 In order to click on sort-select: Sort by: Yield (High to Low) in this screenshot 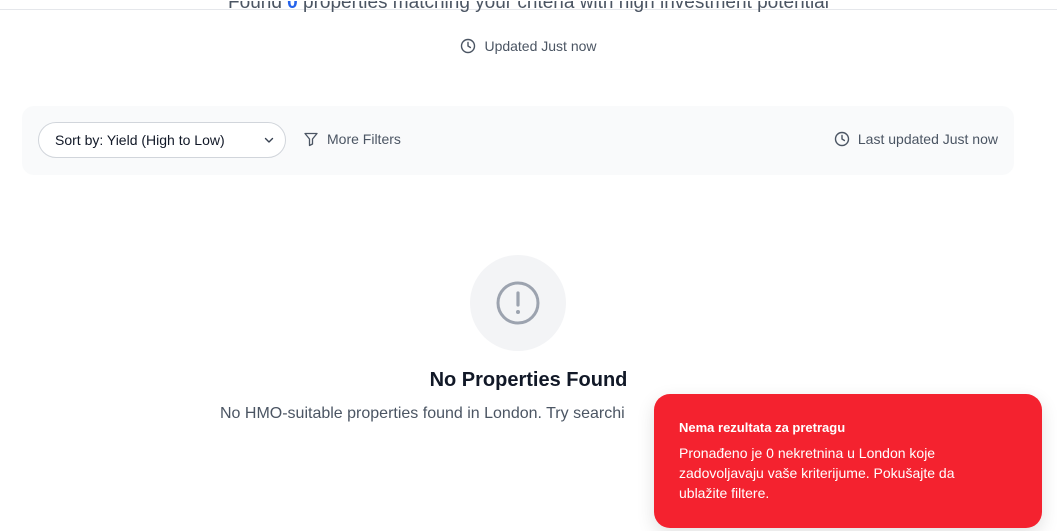, I will do `click(162, 140)`.